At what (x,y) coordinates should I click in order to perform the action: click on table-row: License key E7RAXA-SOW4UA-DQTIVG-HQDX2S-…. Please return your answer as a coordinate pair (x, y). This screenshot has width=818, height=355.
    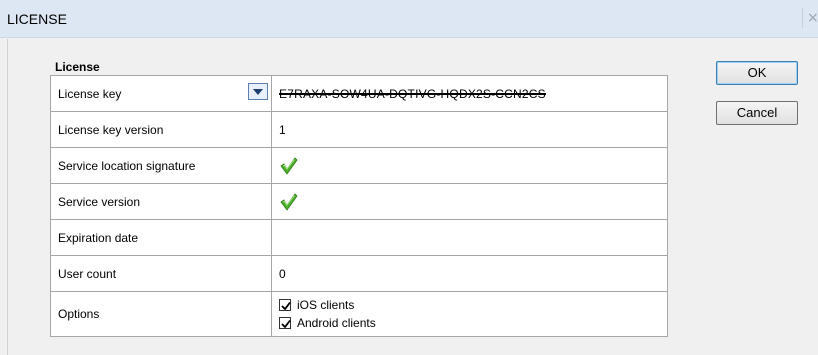
    Looking at the image, I should click on (359, 93).